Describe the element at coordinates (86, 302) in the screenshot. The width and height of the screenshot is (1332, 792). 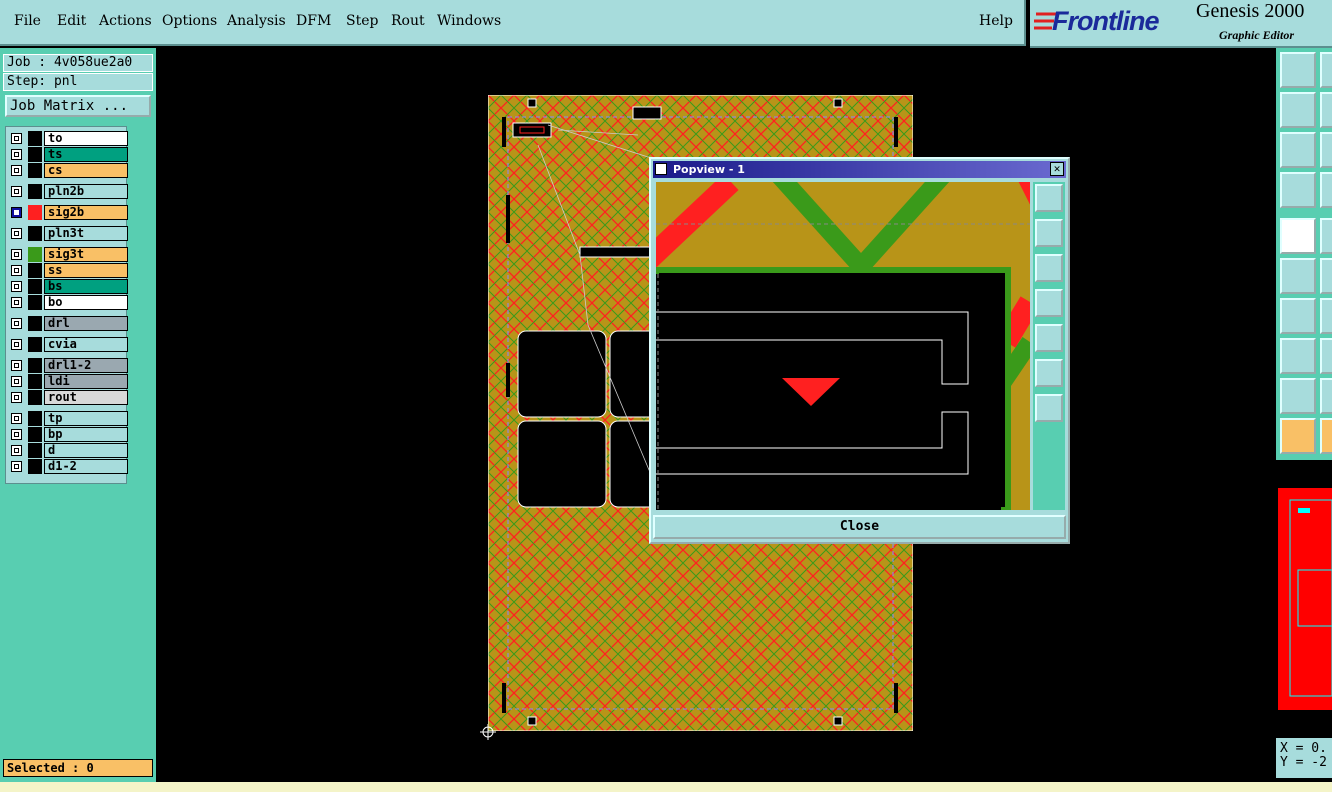
I see `layer-name: bo` at that location.